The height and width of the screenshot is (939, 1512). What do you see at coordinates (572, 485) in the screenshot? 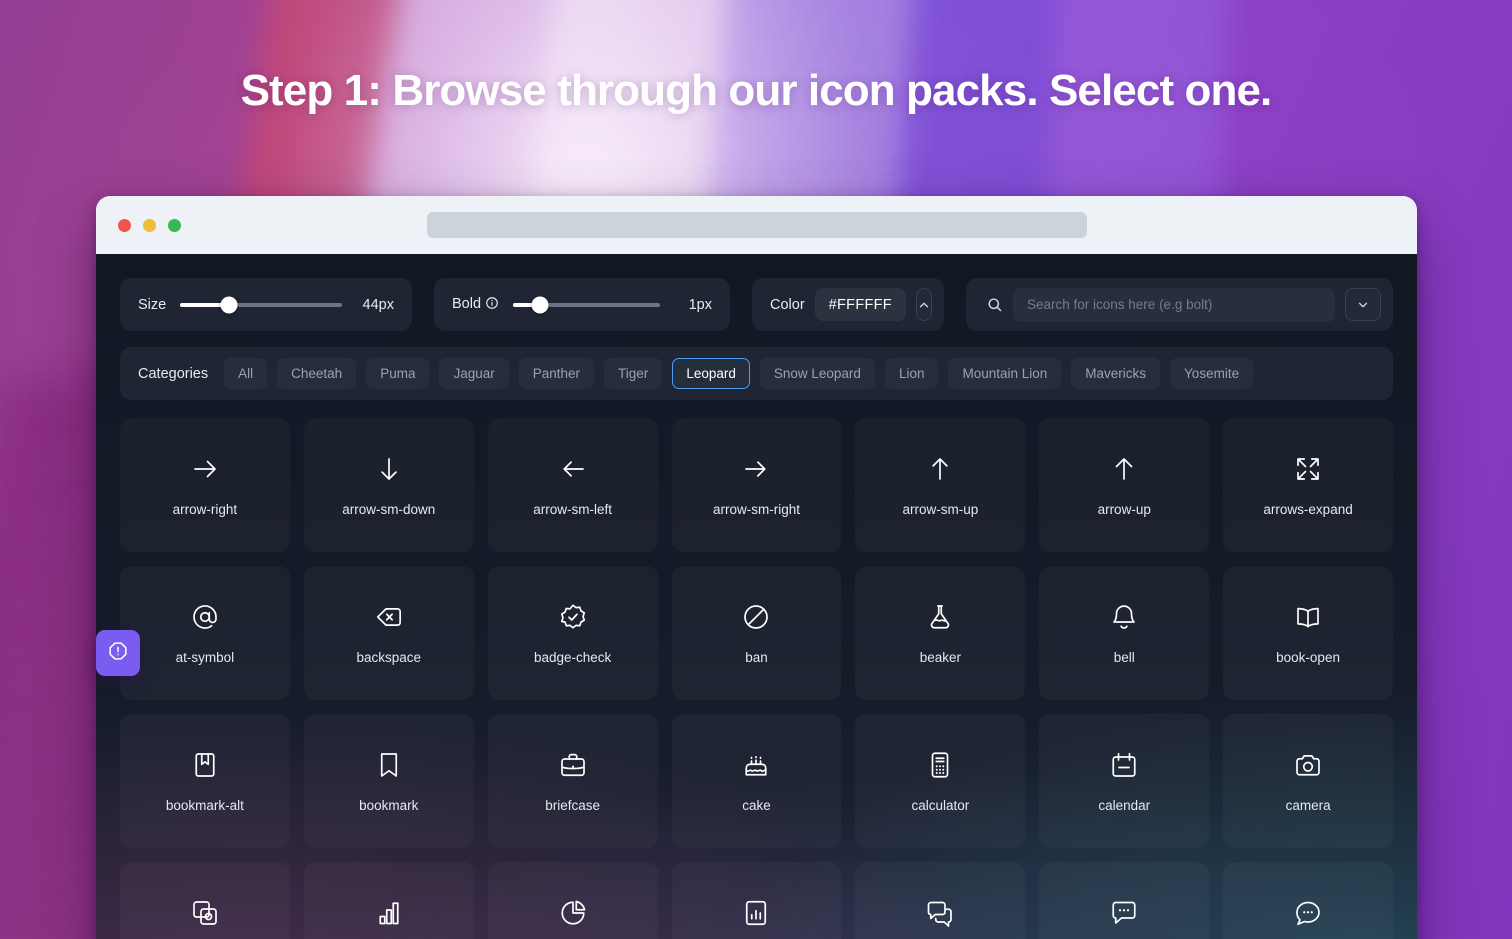
I see `icon-tile-arrow-sm-left: arrow-sm-left` at bounding box center [572, 485].